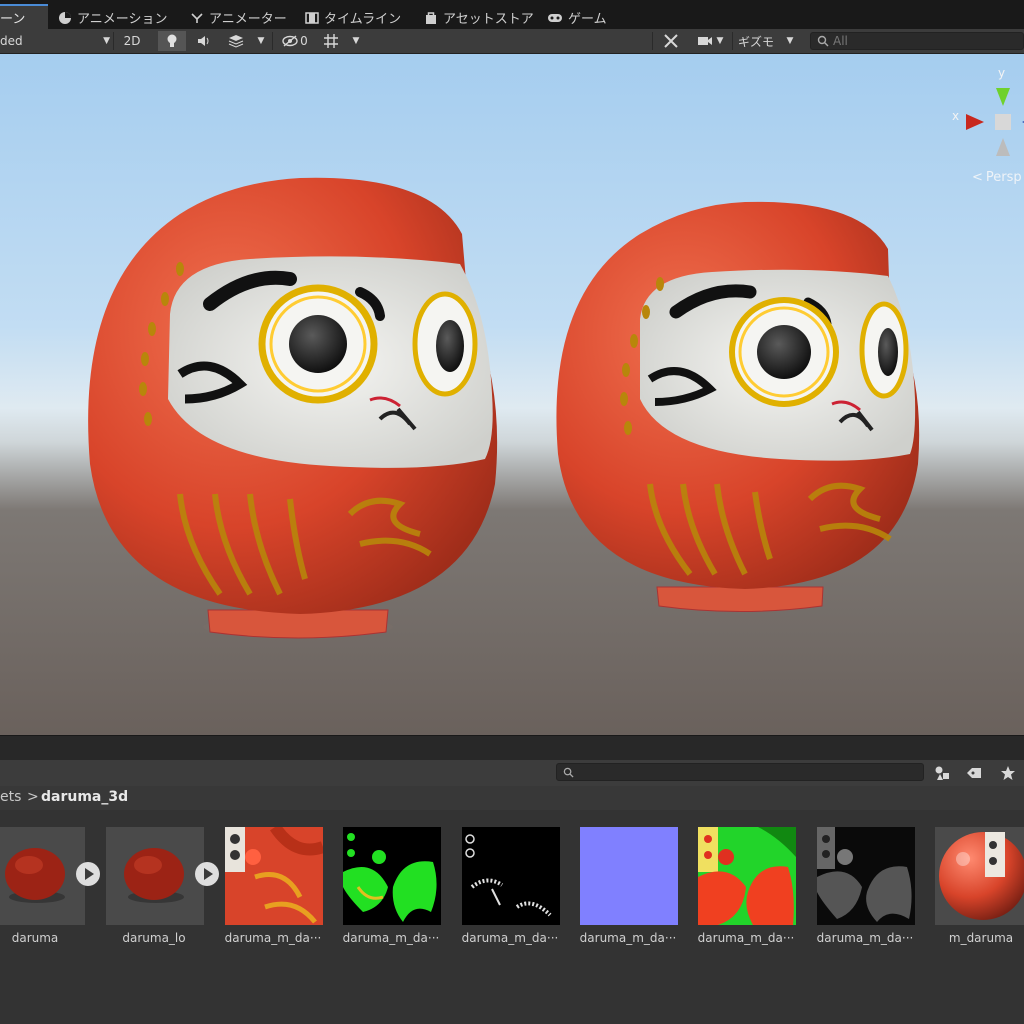 The height and width of the screenshot is (1024, 1024). I want to click on gizmo-y-label: y, so click(1002, 73).